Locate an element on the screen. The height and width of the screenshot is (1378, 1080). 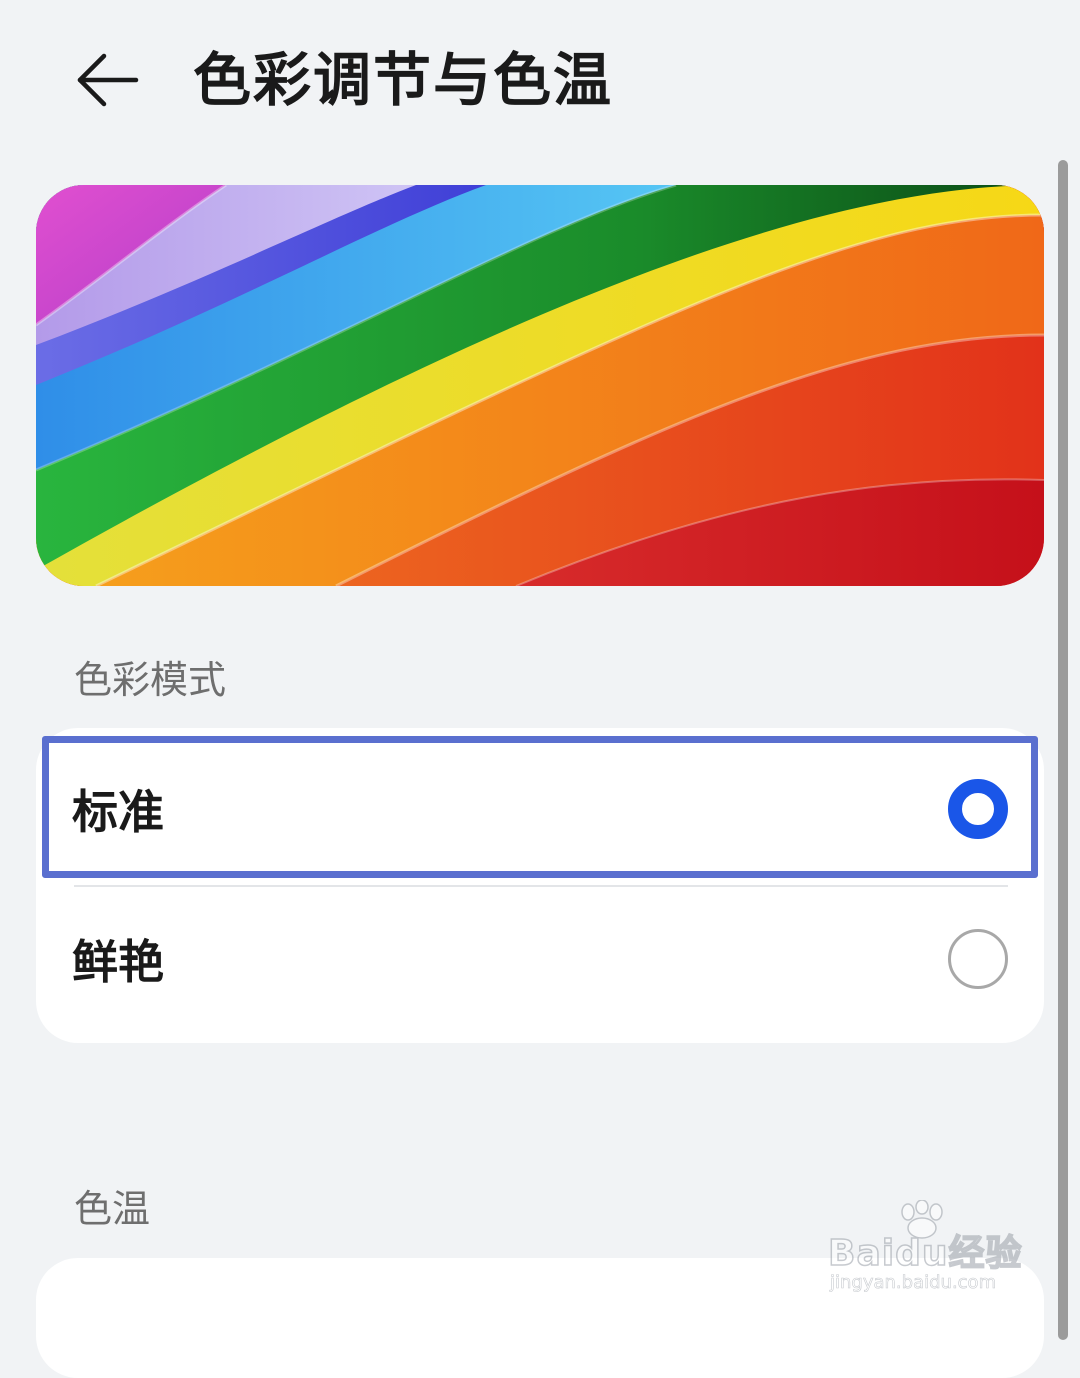
page-title: 色彩调节与色温 is located at coordinates (403, 80).